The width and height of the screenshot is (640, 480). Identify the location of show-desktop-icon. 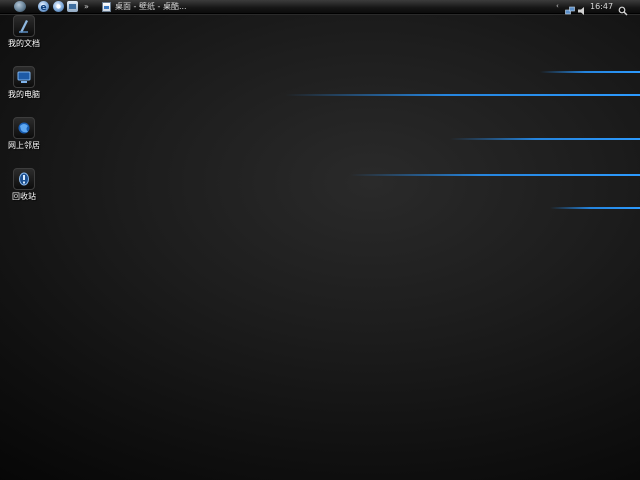
(58, 6).